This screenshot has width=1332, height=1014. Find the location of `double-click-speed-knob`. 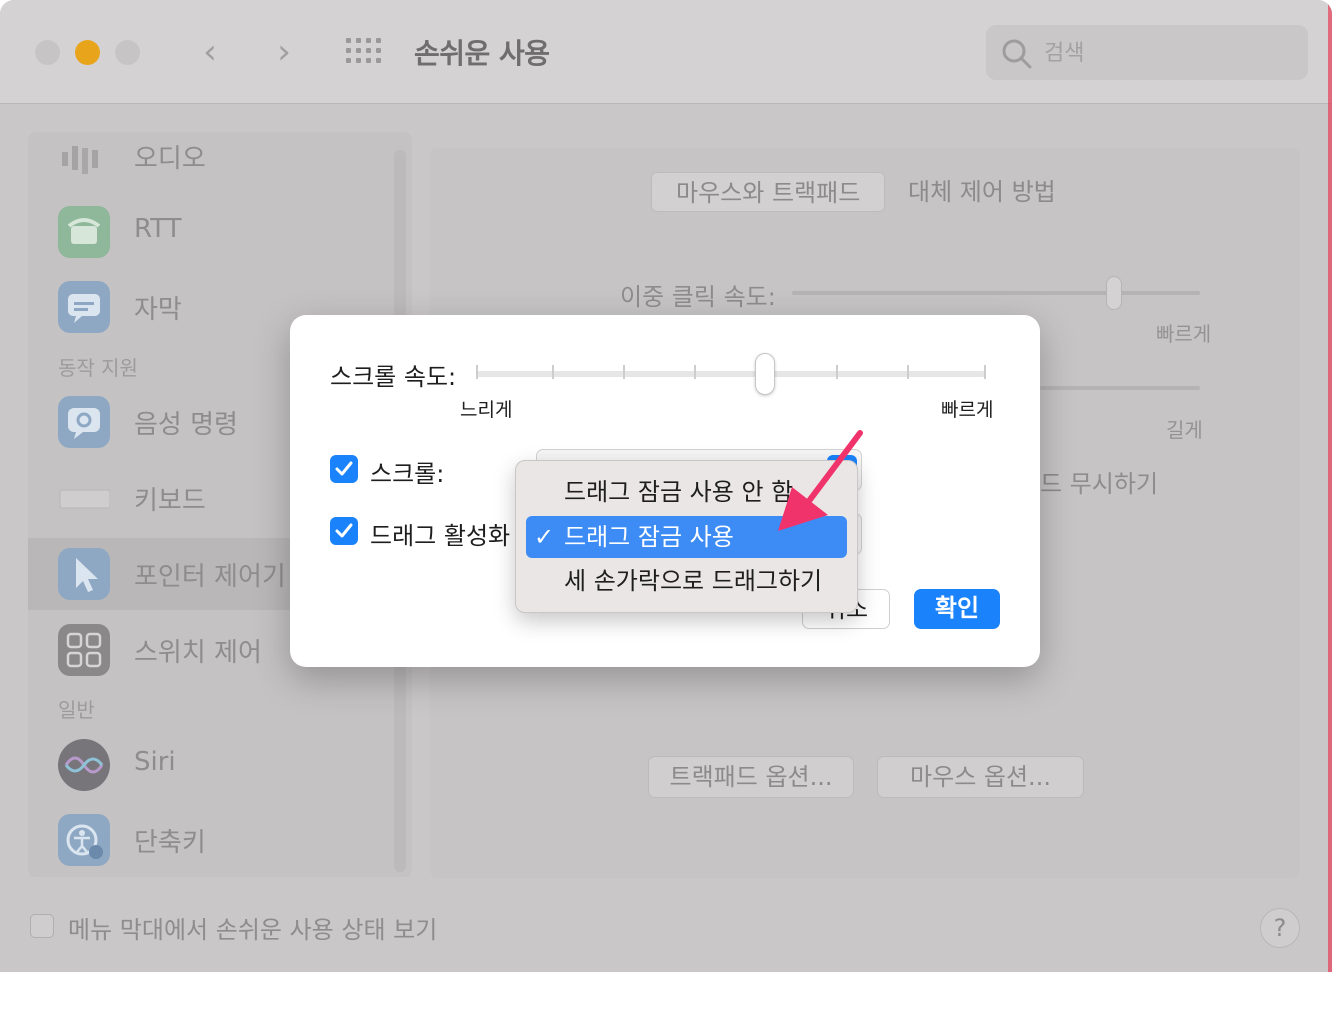

double-click-speed-knob is located at coordinates (1114, 293).